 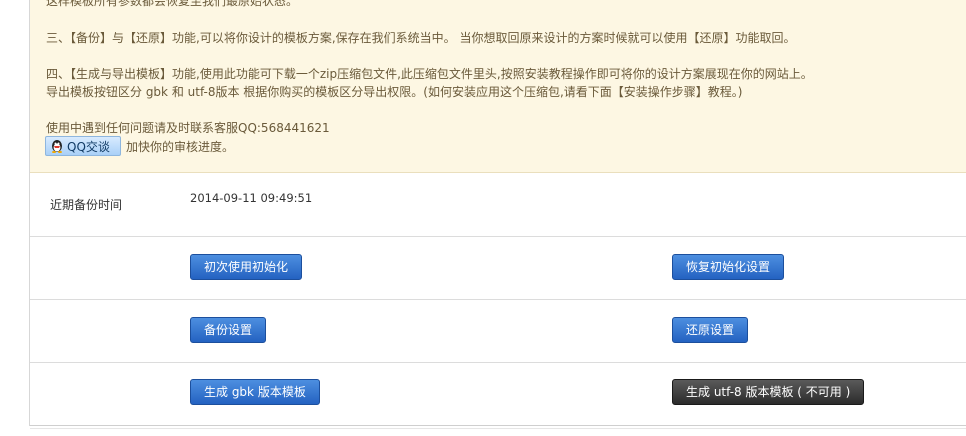 What do you see at coordinates (188, 128) in the screenshot?
I see `notice-line-contact: 使用中遇到任何问题请及时联系客服QQ:568441621` at bounding box center [188, 128].